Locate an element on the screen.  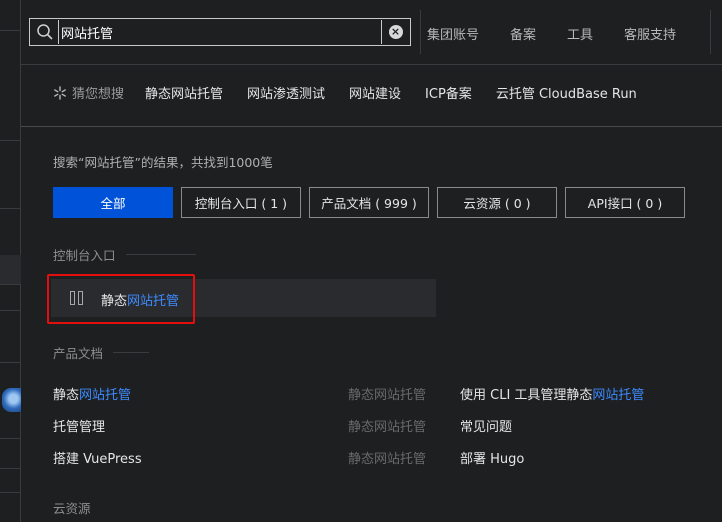
search-icon is located at coordinates (45, 32).